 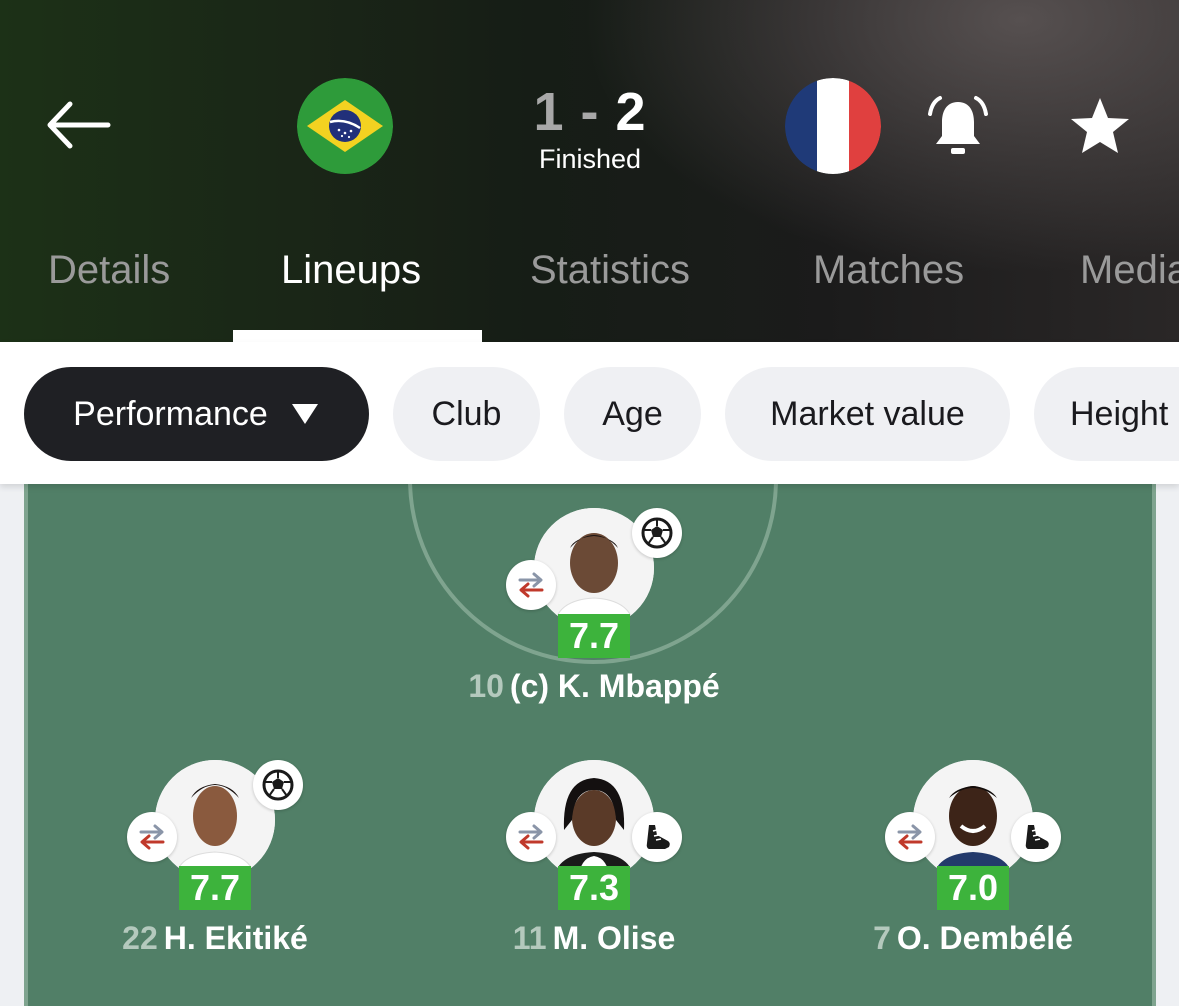 I want to click on player-name-text: (c) K. Mbappé, so click(x=614, y=686).